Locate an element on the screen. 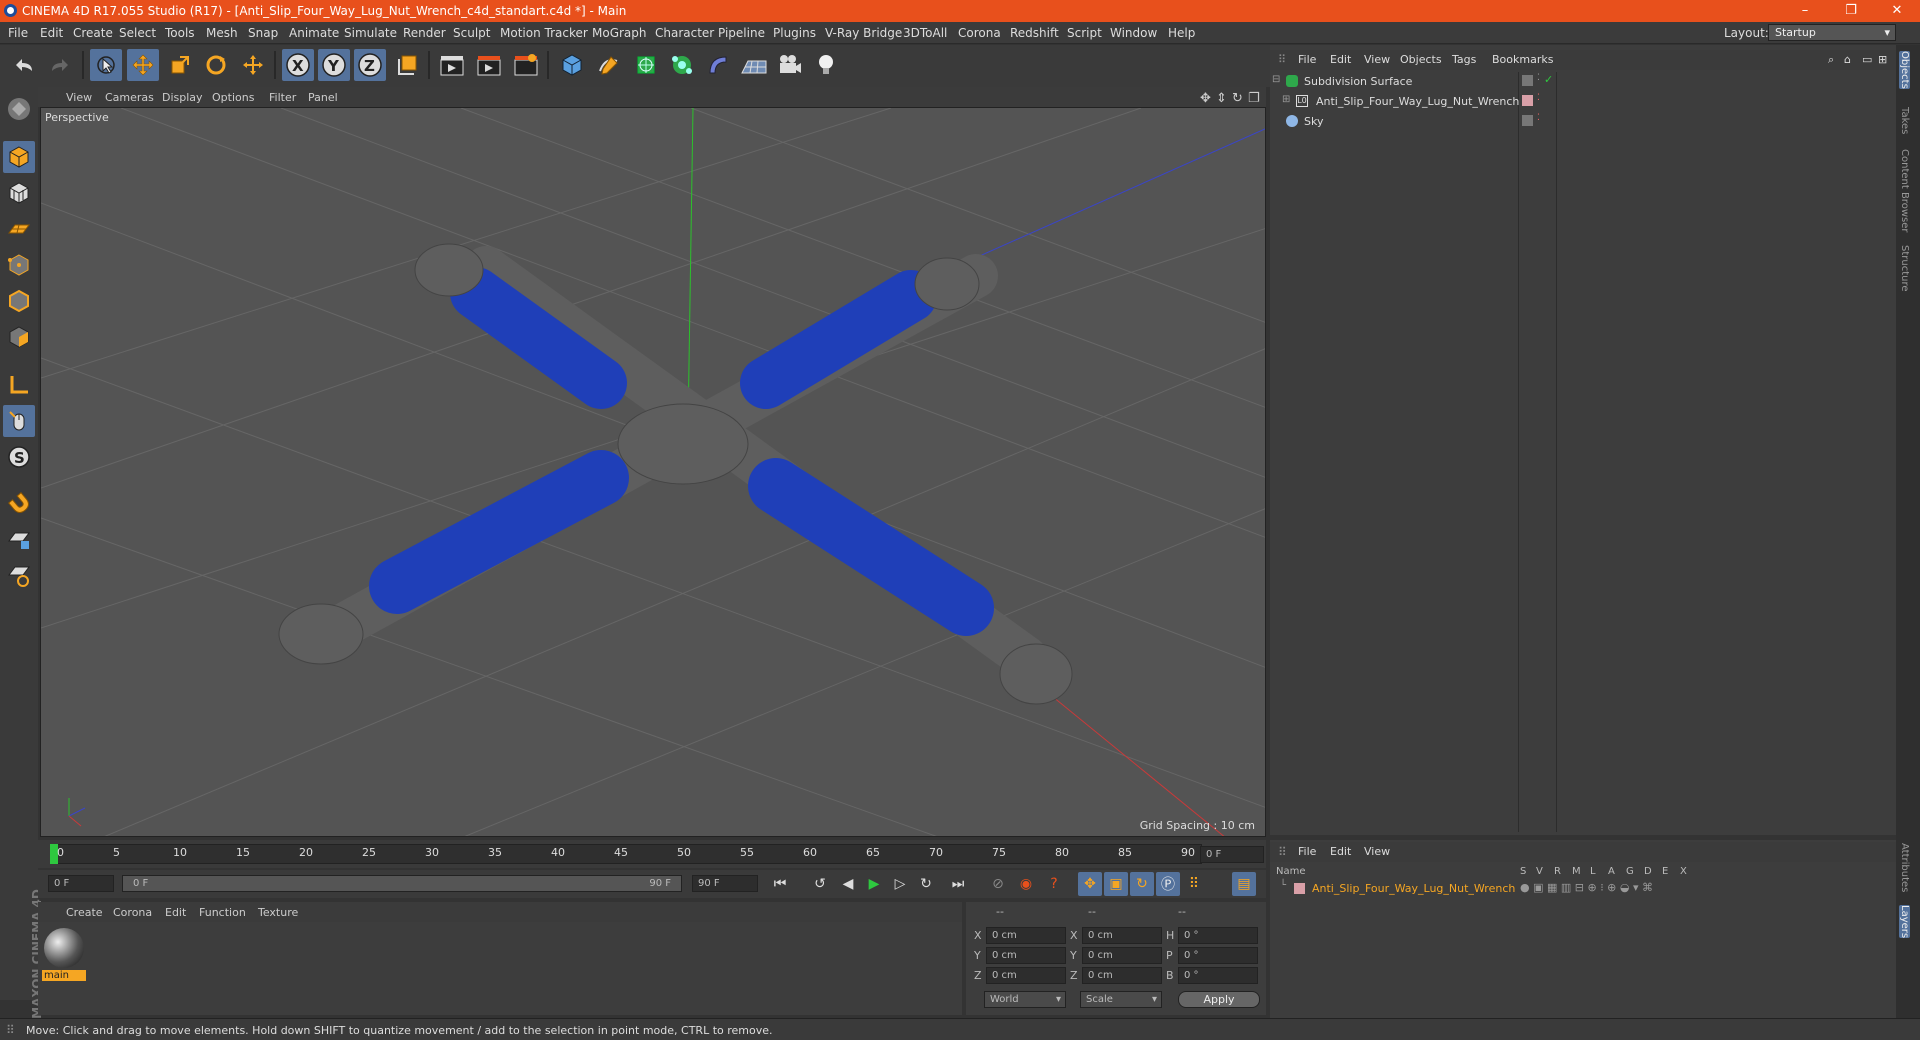 This screenshot has height=1040, width=1920. key-position-button: ✥ is located at coordinates (1090, 884).